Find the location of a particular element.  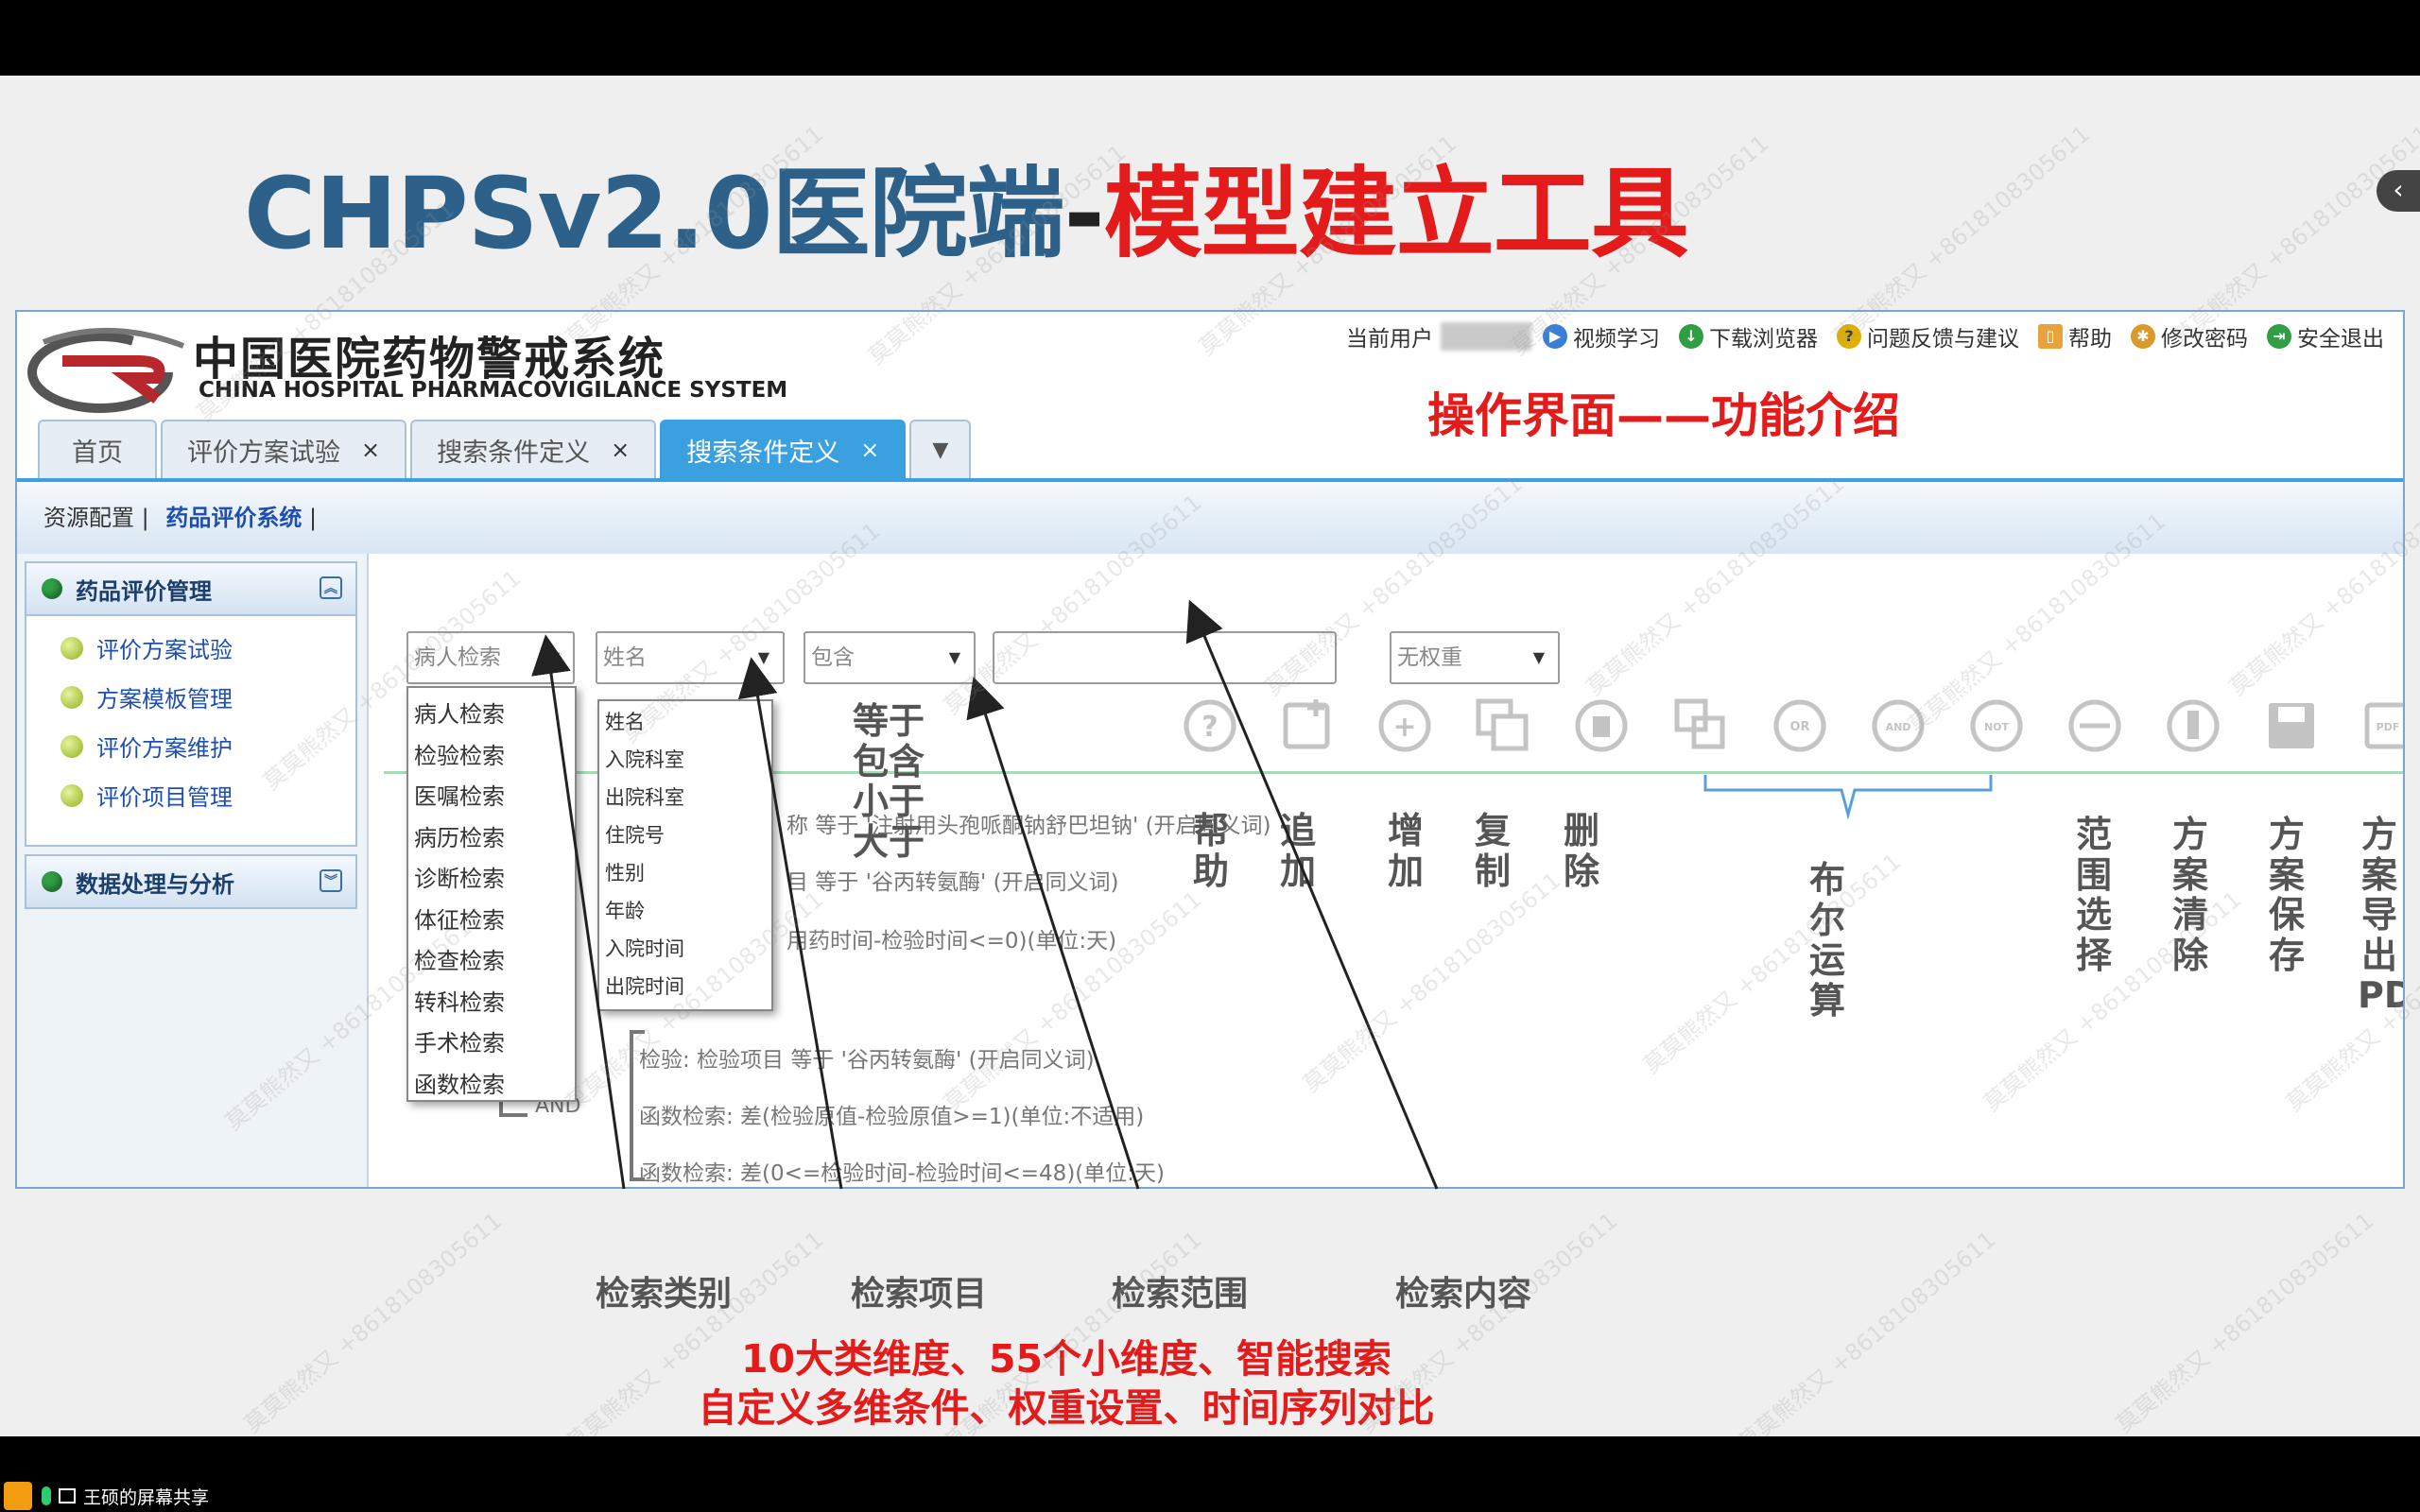

screen-share-icon is located at coordinates (67, 1495).